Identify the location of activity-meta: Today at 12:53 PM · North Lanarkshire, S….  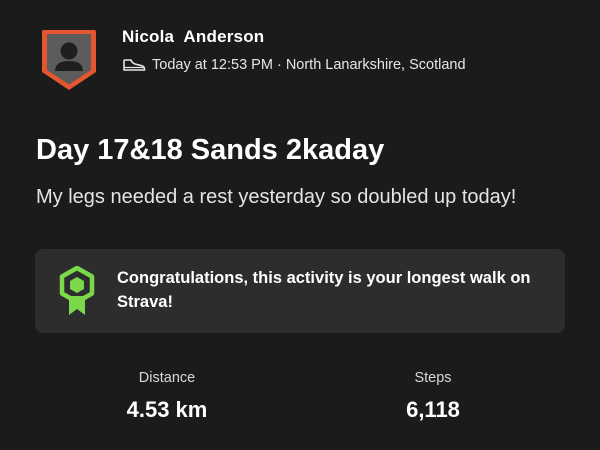
(294, 65).